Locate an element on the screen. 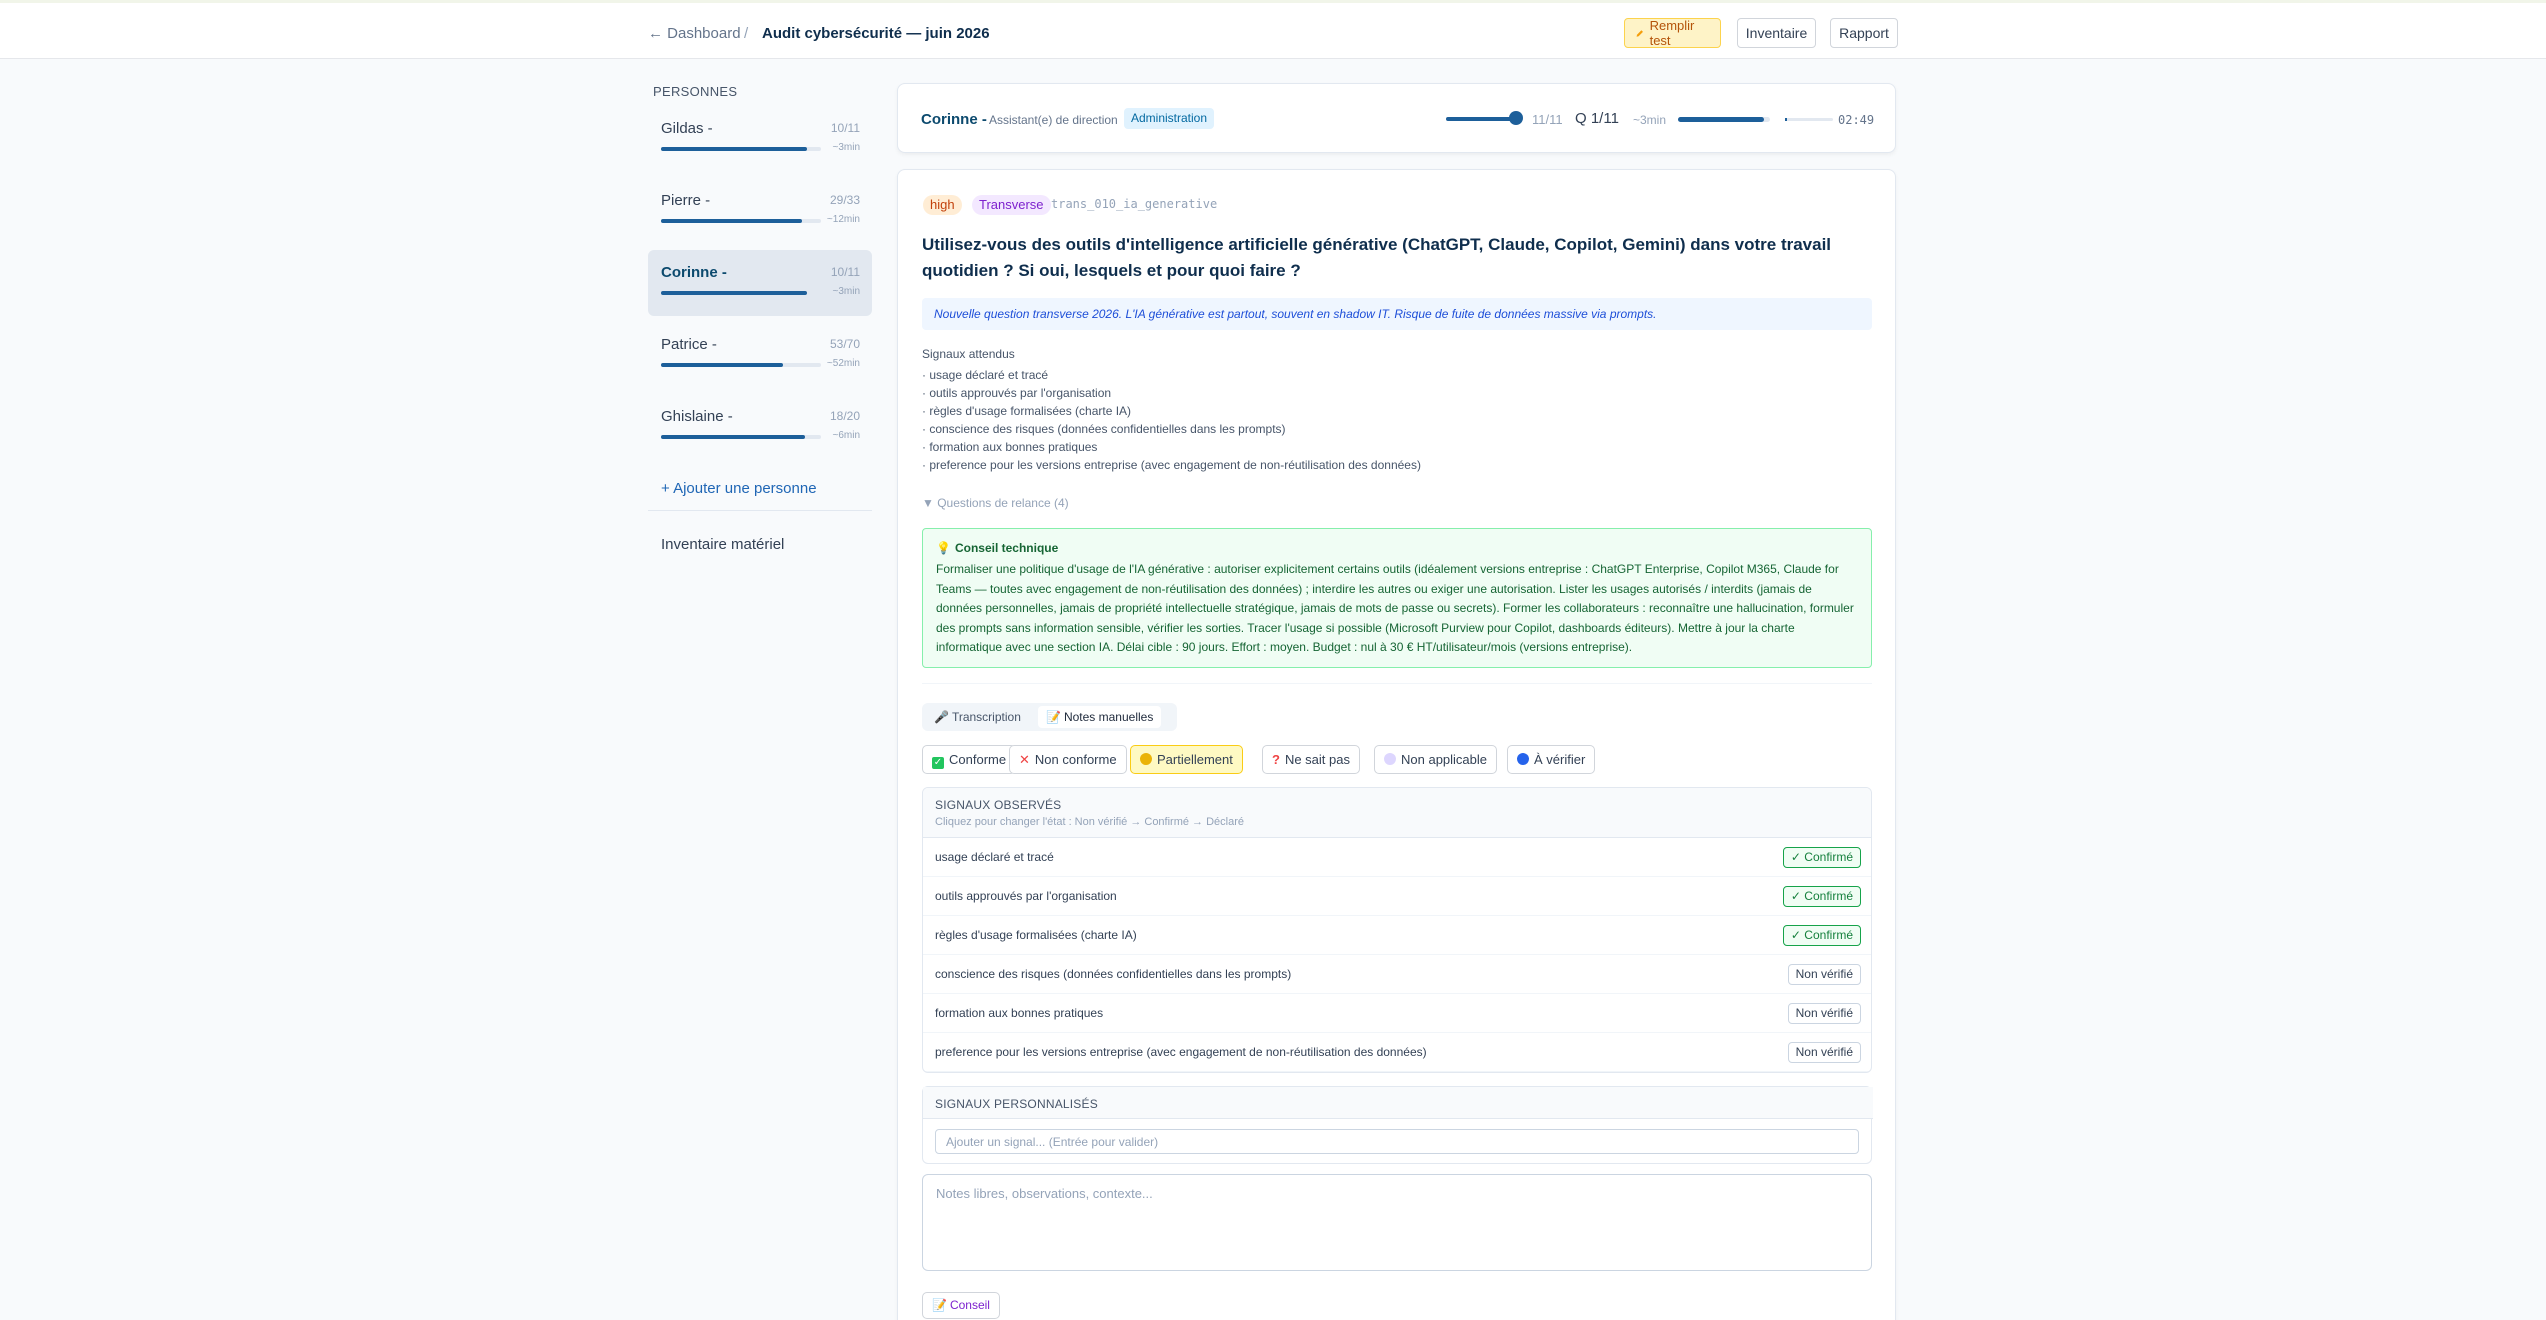  question-slider-handle is located at coordinates (1516, 118).